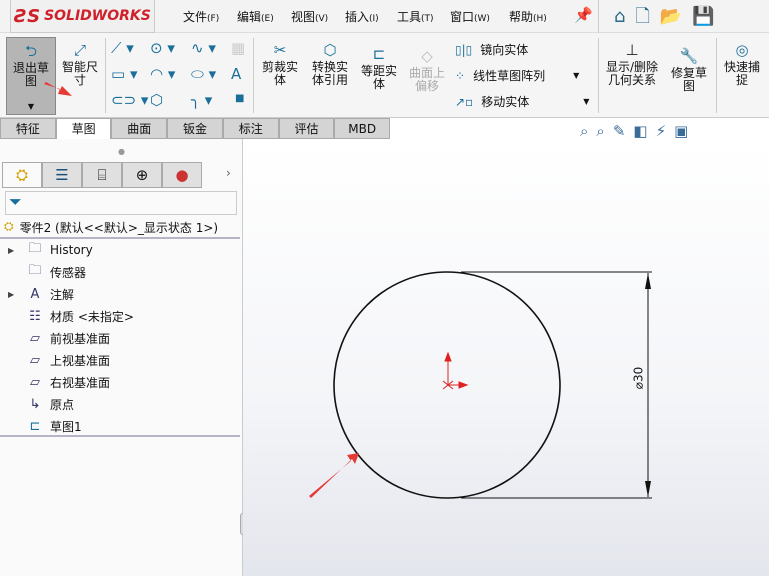  Describe the element at coordinates (522, 101) in the screenshot. I see `move-entities-button: ↗▫ 移动实体 ▼` at that location.